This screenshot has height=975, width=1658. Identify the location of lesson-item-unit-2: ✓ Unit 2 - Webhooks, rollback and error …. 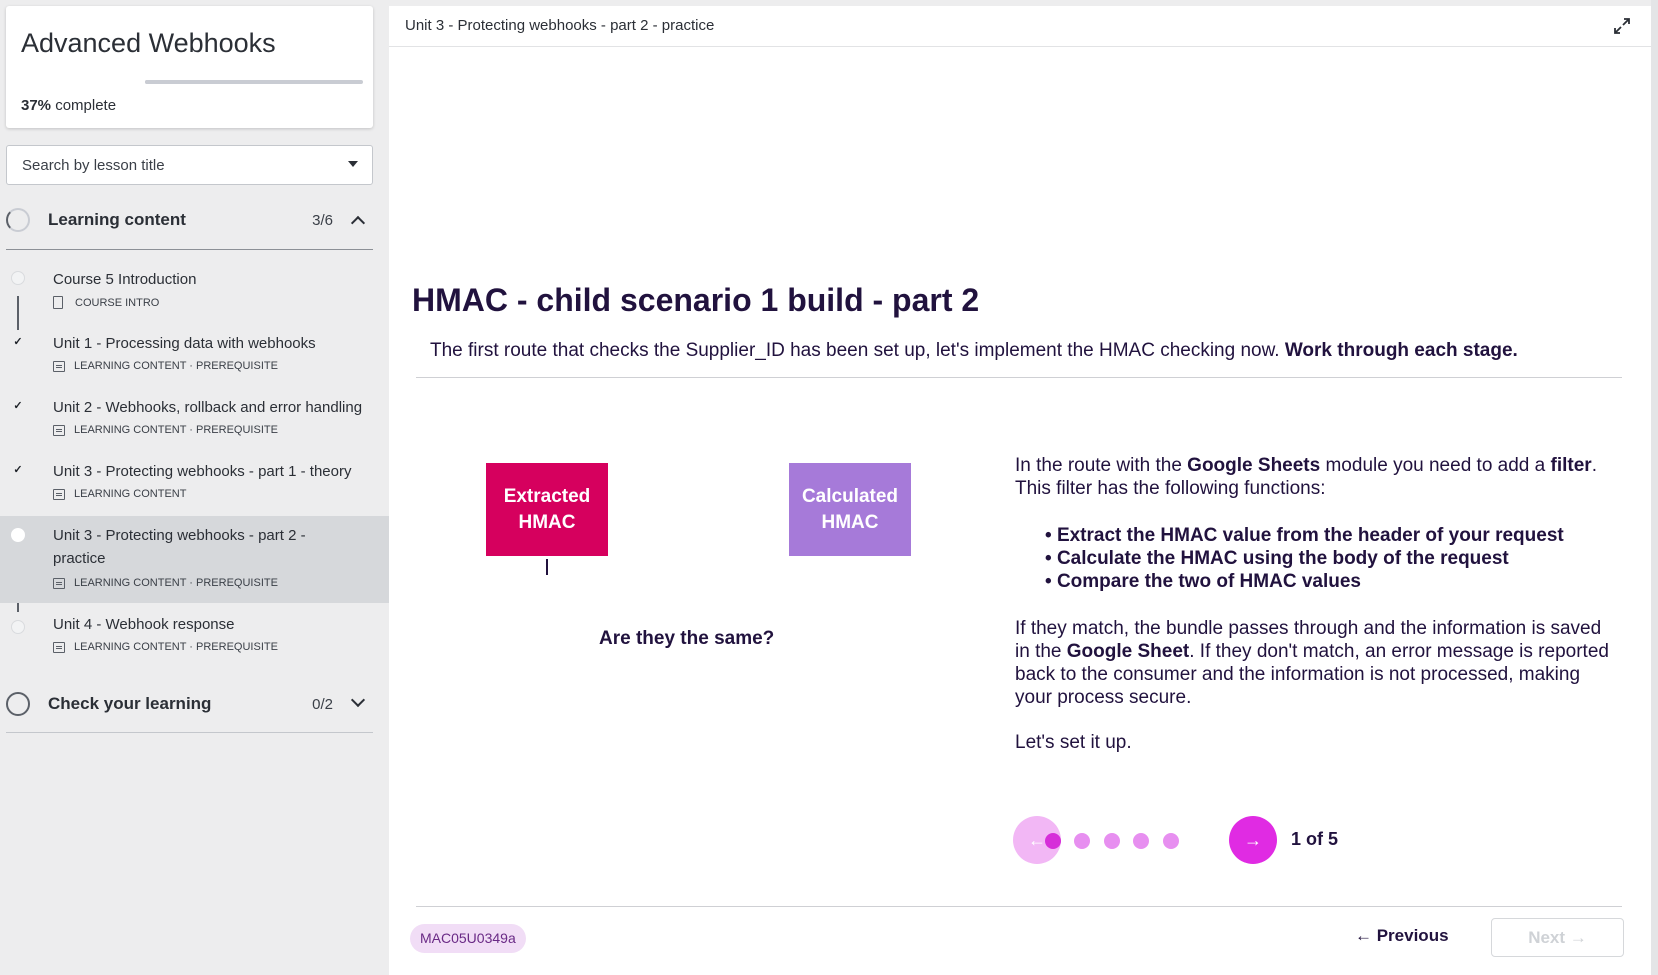
(194, 422).